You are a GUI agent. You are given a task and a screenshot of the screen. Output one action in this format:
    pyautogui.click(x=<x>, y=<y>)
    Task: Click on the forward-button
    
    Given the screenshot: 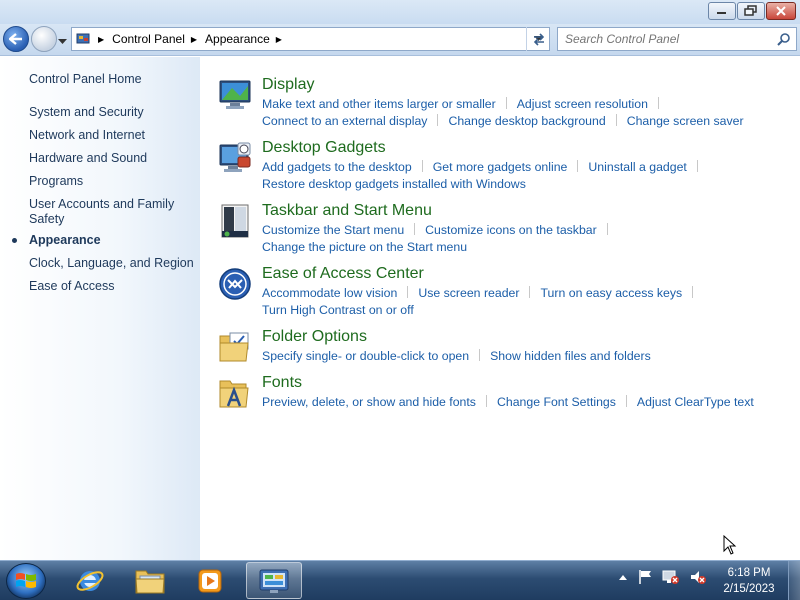 What is the action you would take?
    pyautogui.click(x=44, y=39)
    